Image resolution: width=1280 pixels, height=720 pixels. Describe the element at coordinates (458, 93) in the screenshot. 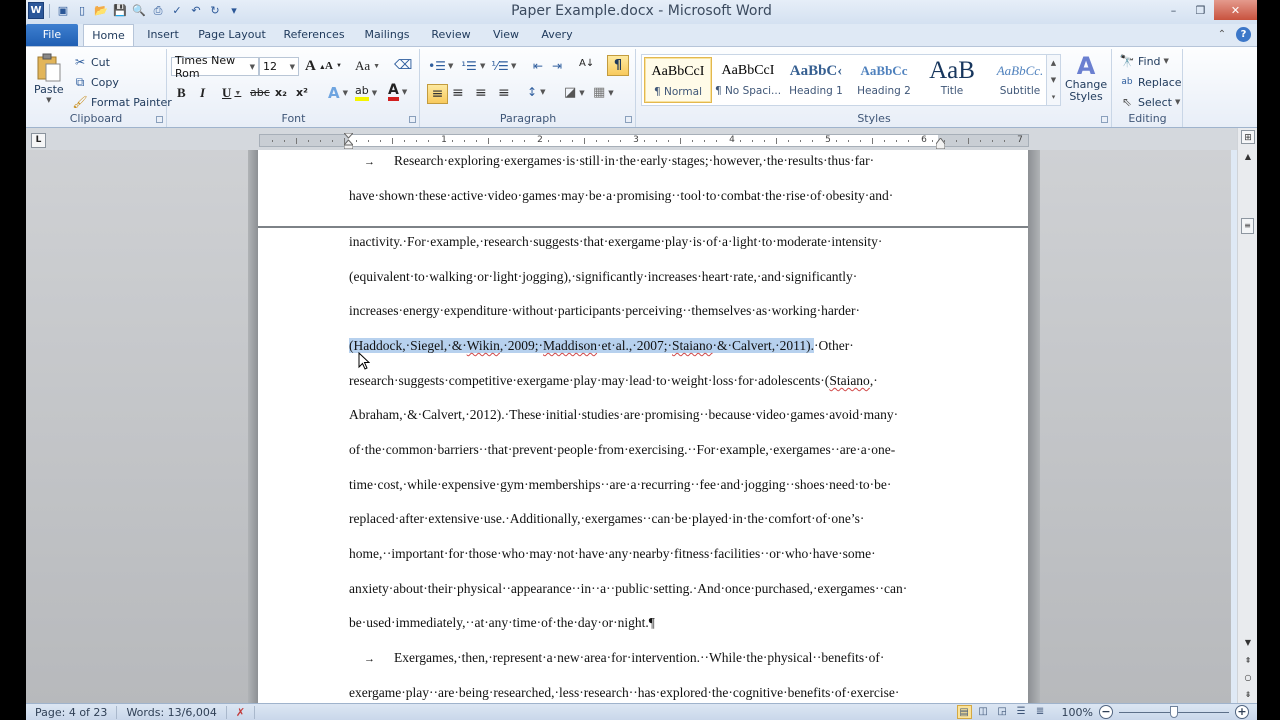

I see `center-button: ≡` at that location.